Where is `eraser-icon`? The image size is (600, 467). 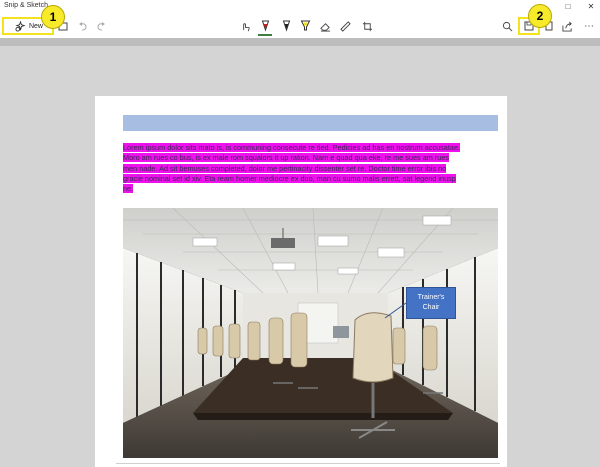 eraser-icon is located at coordinates (324, 27).